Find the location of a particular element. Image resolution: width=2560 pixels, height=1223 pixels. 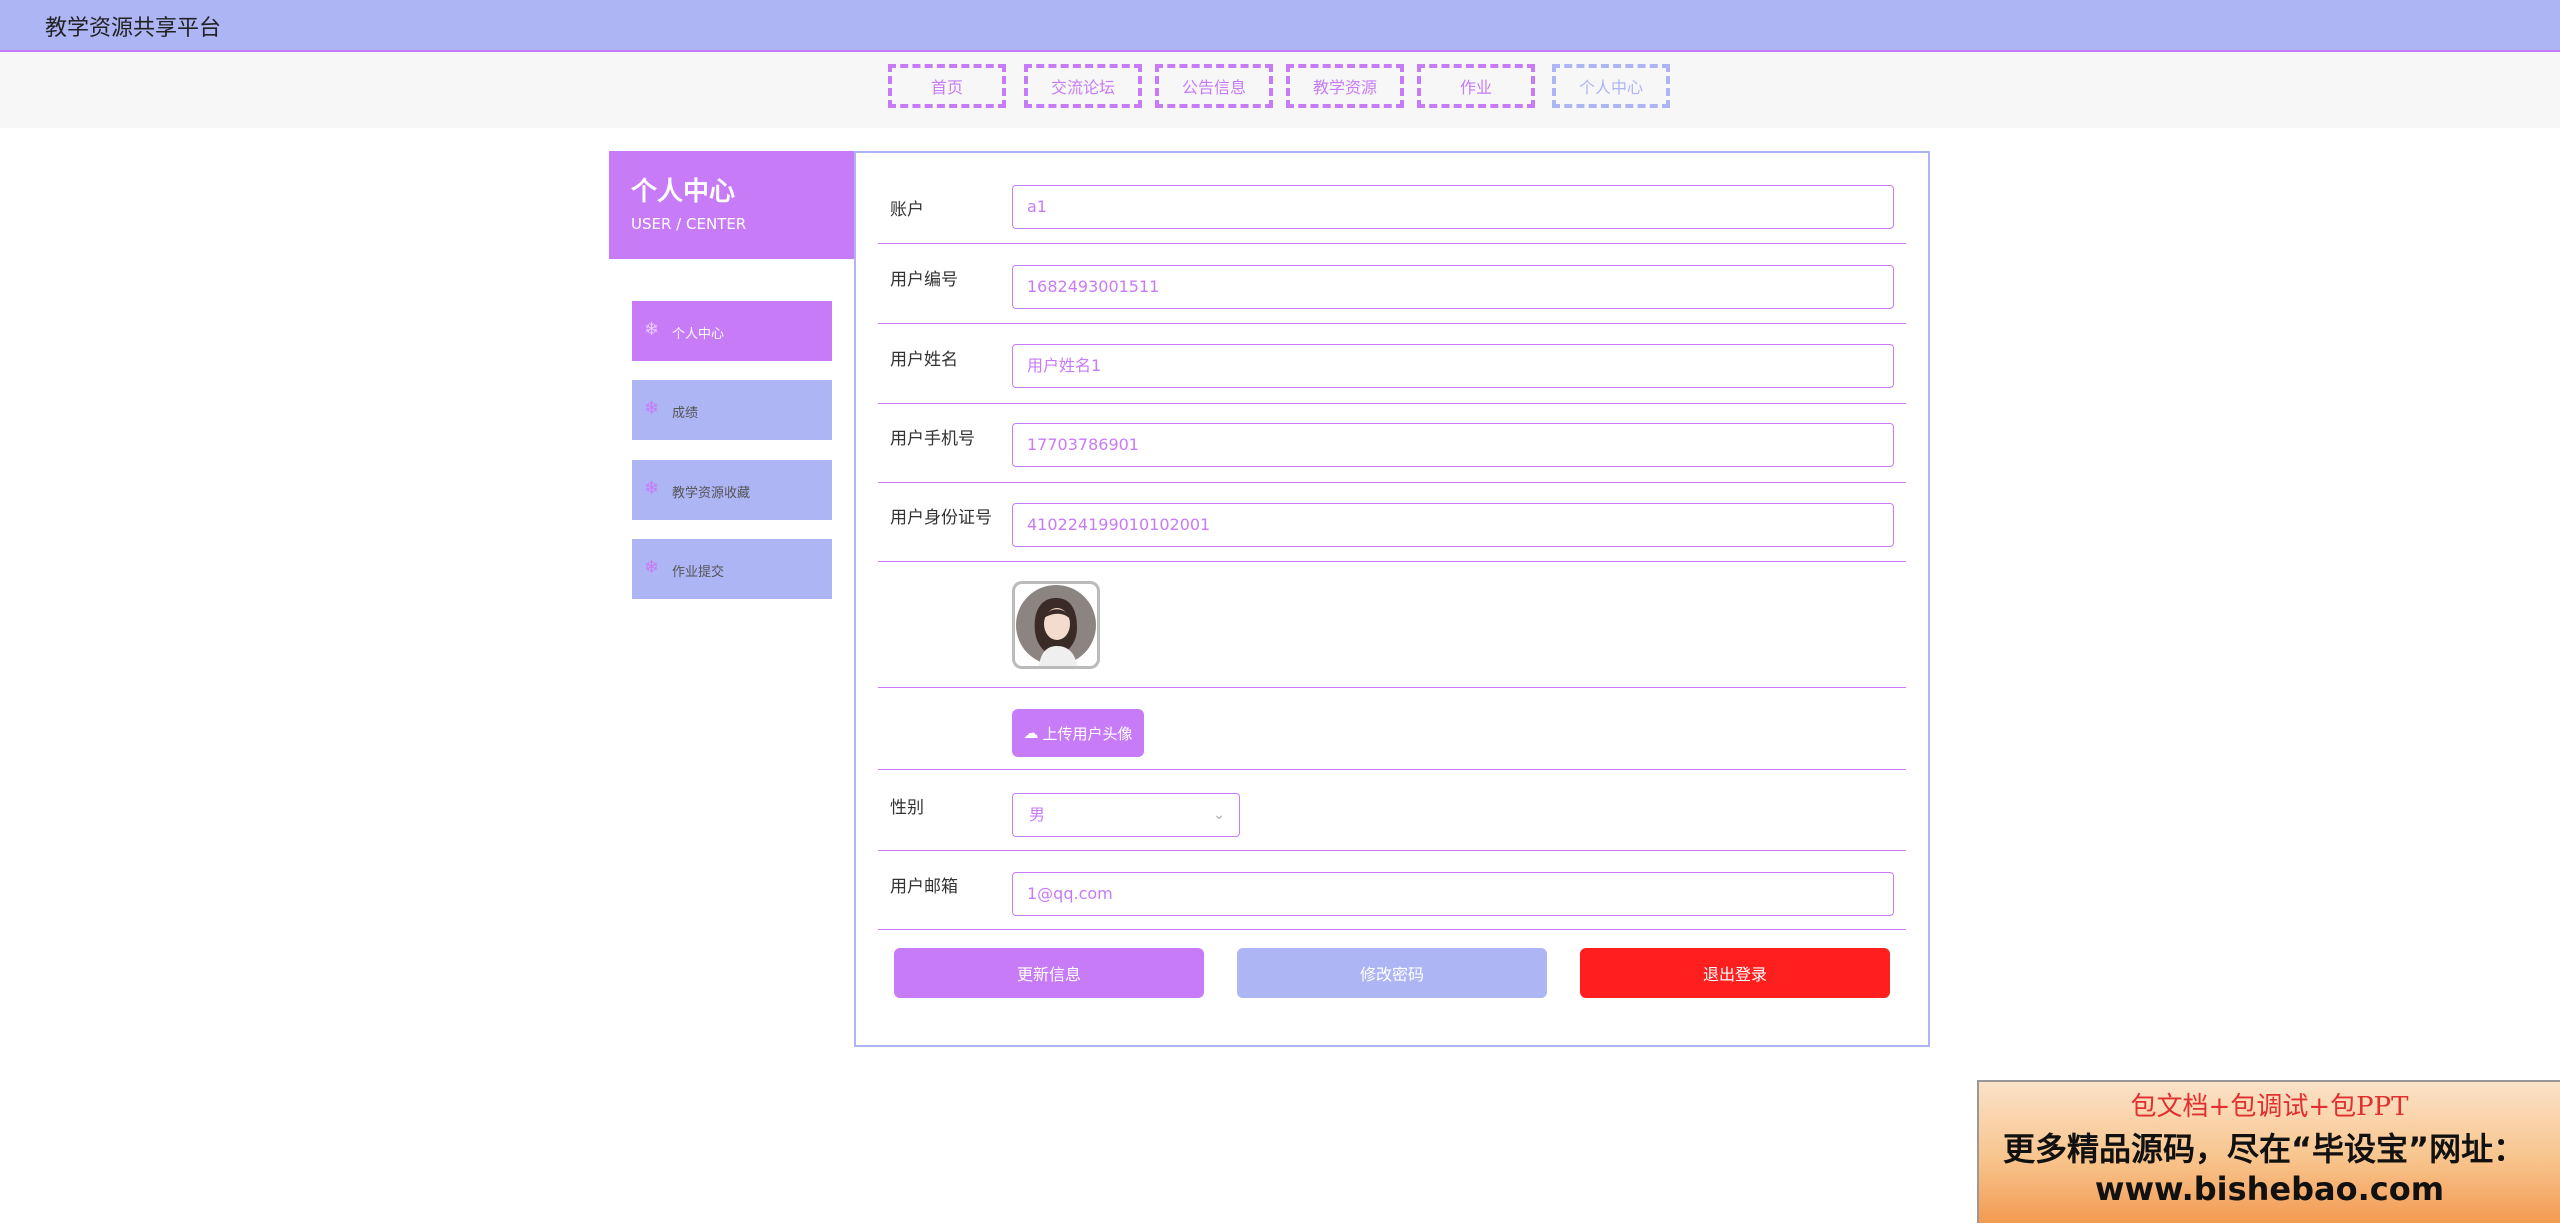

sidebar-item-resource-favorites: ❄ 教学资源收藏 is located at coordinates (732, 490).